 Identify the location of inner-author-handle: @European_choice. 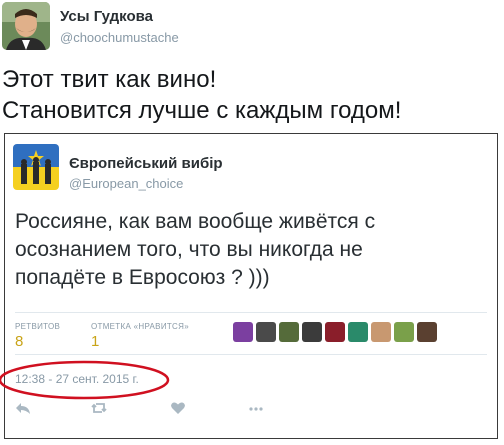
(126, 183).